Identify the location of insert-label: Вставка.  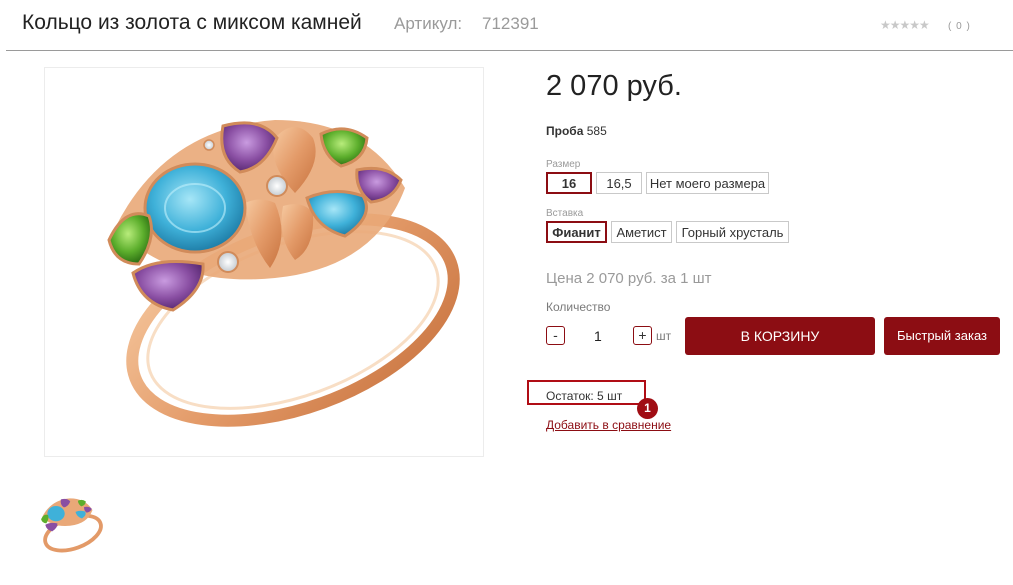
(565, 213).